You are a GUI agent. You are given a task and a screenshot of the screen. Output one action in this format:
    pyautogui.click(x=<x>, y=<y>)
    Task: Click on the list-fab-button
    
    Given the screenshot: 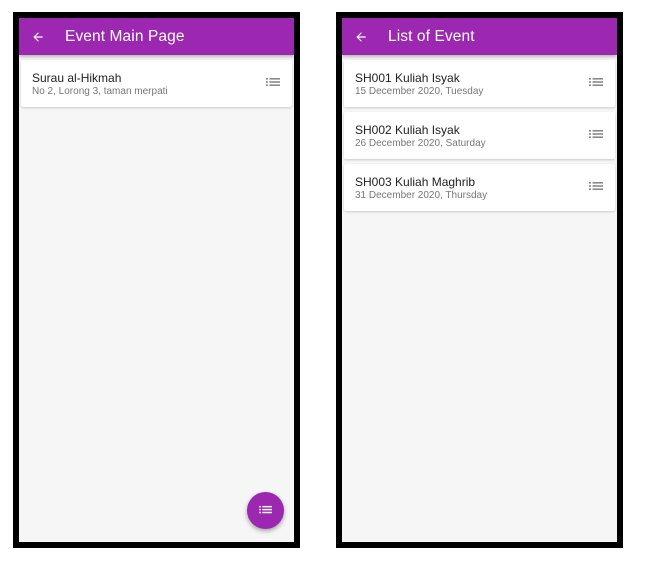 What is the action you would take?
    pyautogui.click(x=265, y=510)
    